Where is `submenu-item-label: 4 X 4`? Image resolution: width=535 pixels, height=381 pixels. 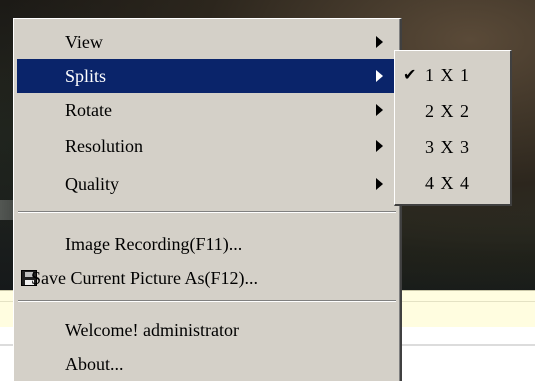
submenu-item-label: 4 X 4 is located at coordinates (447, 183).